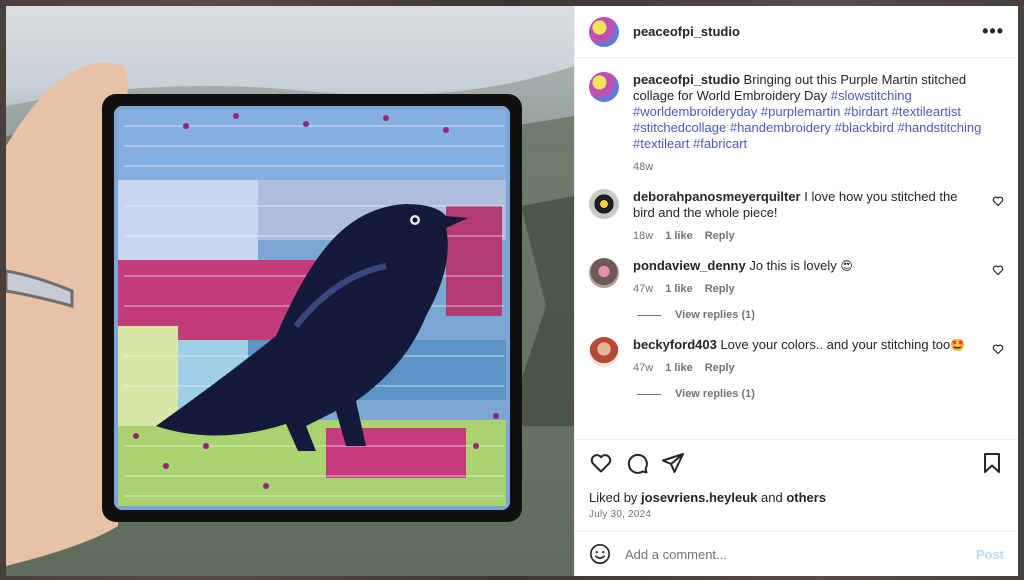 The width and height of the screenshot is (1024, 580). I want to click on liked-user: josevriens.heyleuk, so click(699, 497).